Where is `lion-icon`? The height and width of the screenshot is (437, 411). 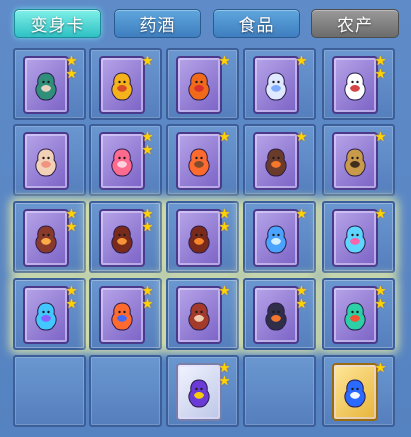 lion-icon is located at coordinates (122, 86).